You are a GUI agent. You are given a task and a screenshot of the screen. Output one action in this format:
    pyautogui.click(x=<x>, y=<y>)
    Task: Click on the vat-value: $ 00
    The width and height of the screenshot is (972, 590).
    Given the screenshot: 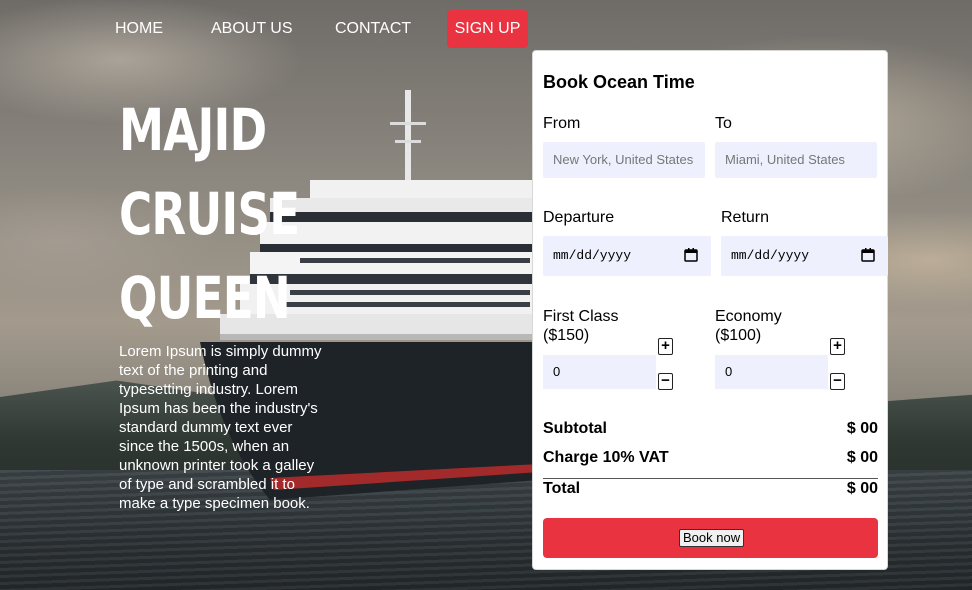 What is the action you would take?
    pyautogui.click(x=862, y=457)
    